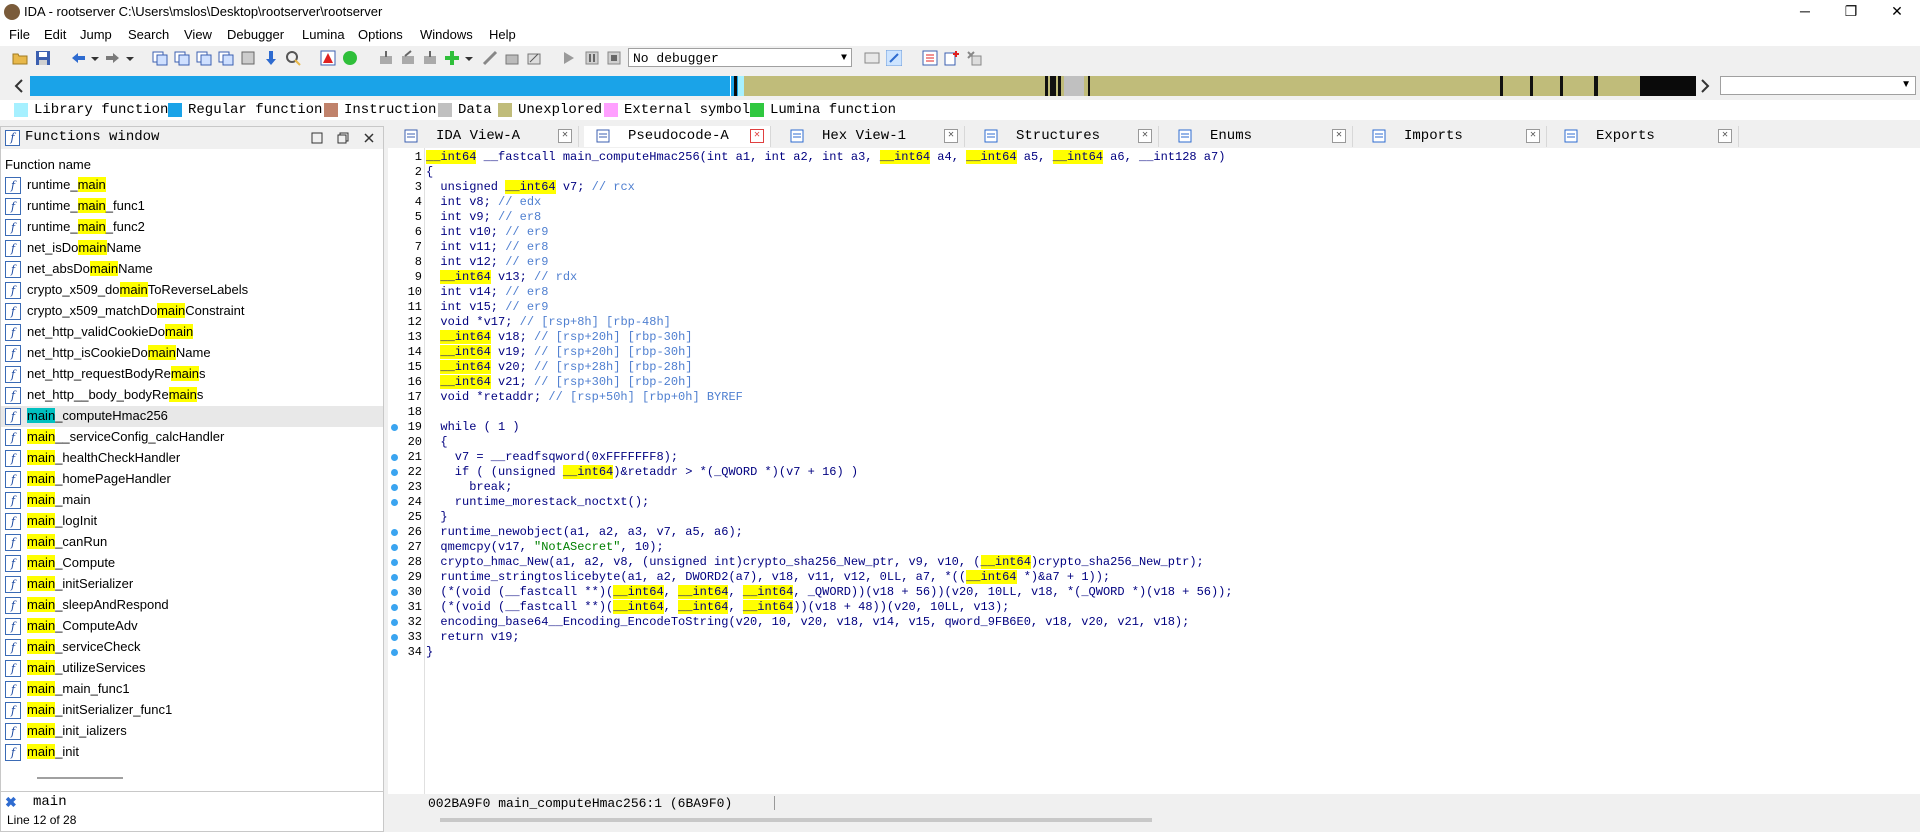 The width and height of the screenshot is (1920, 832). I want to click on debugger-select: No debugger ▼, so click(740, 57).